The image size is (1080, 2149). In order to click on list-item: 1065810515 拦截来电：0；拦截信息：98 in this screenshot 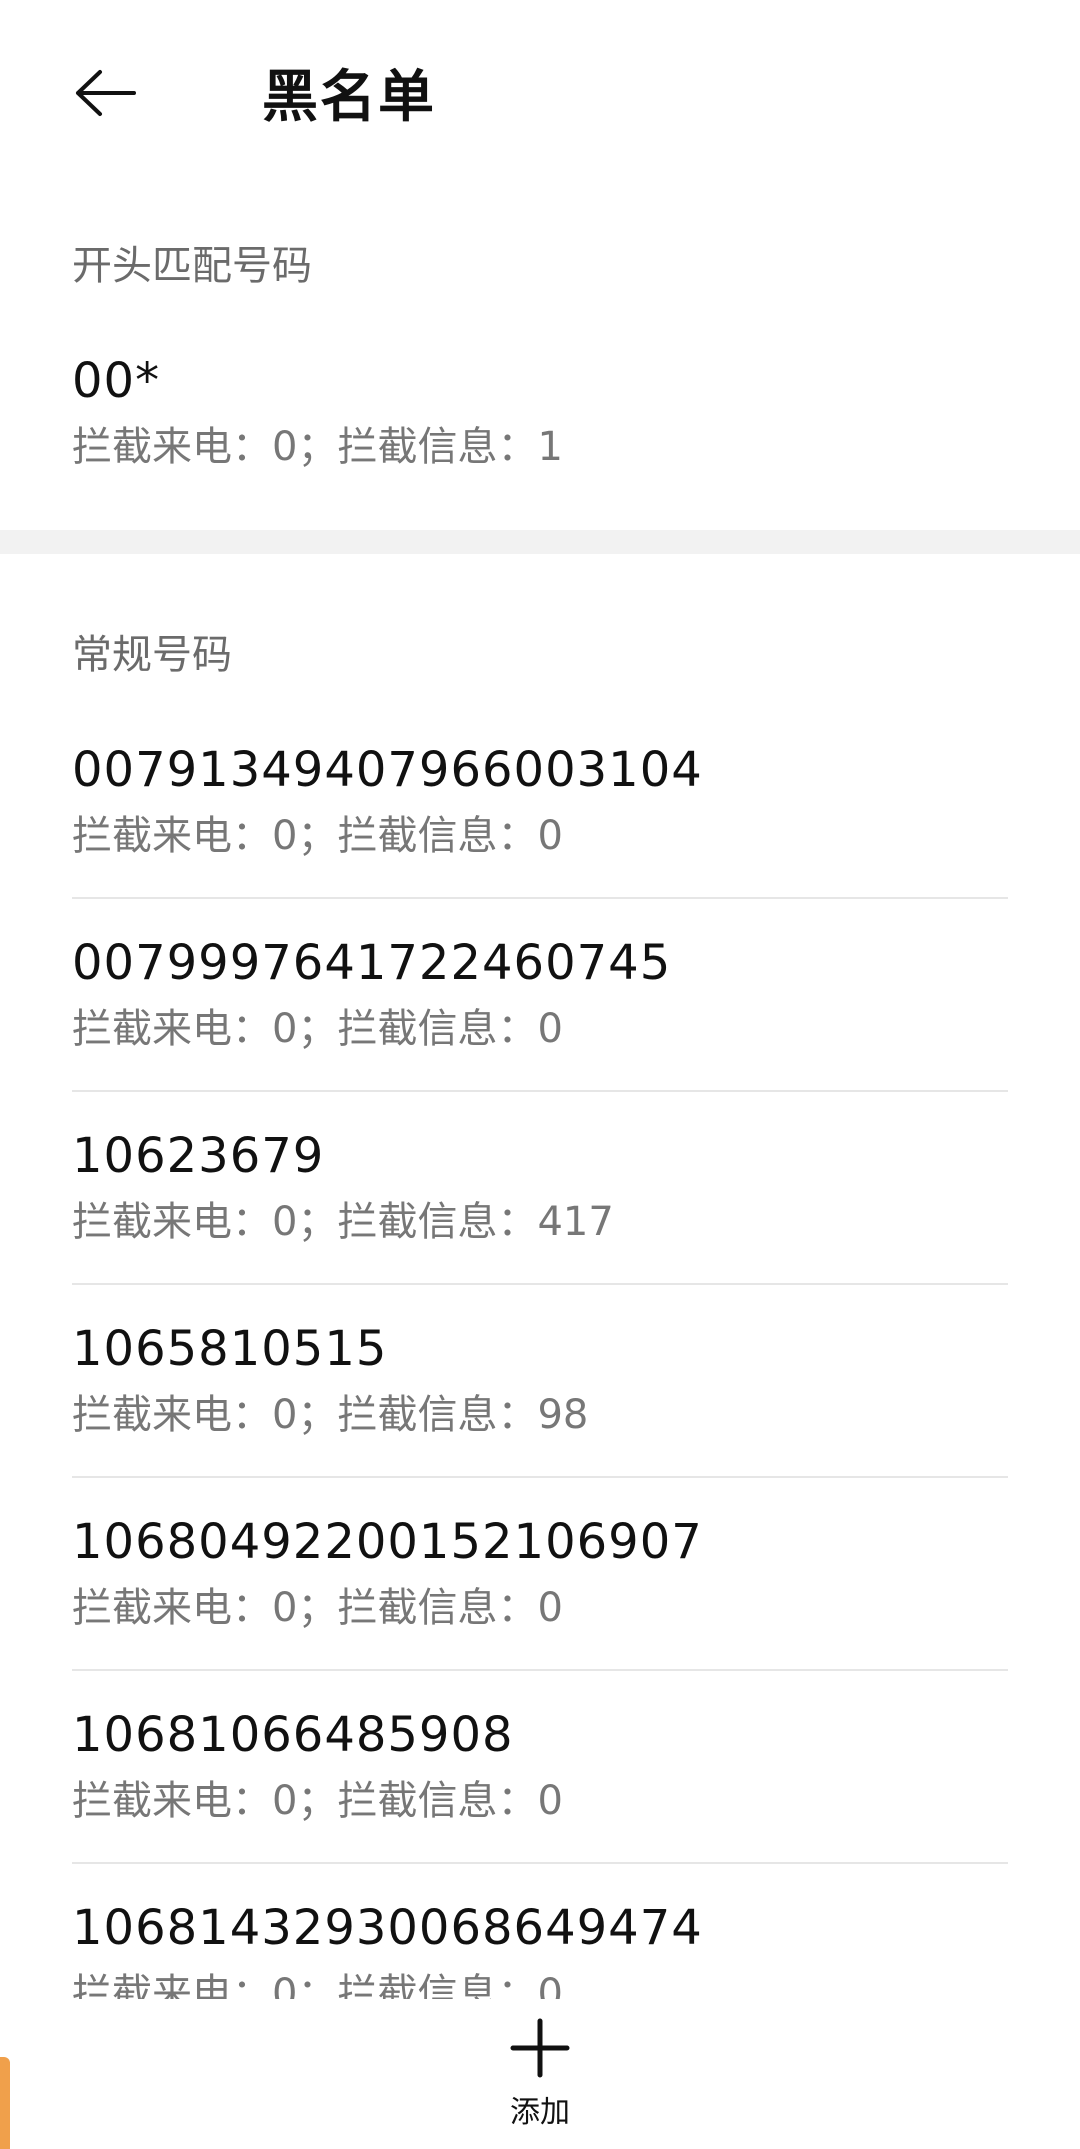, I will do `click(540, 1381)`.